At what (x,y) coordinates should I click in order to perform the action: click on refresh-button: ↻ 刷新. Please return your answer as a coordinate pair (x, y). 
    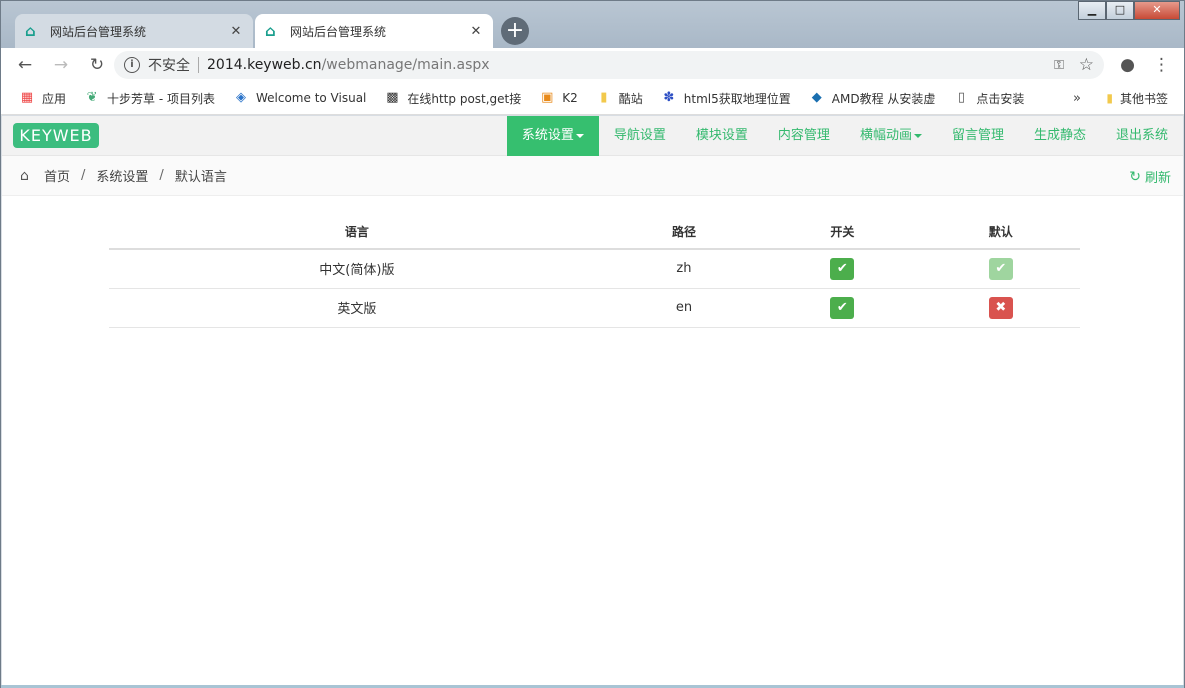
    Looking at the image, I should click on (1150, 177).